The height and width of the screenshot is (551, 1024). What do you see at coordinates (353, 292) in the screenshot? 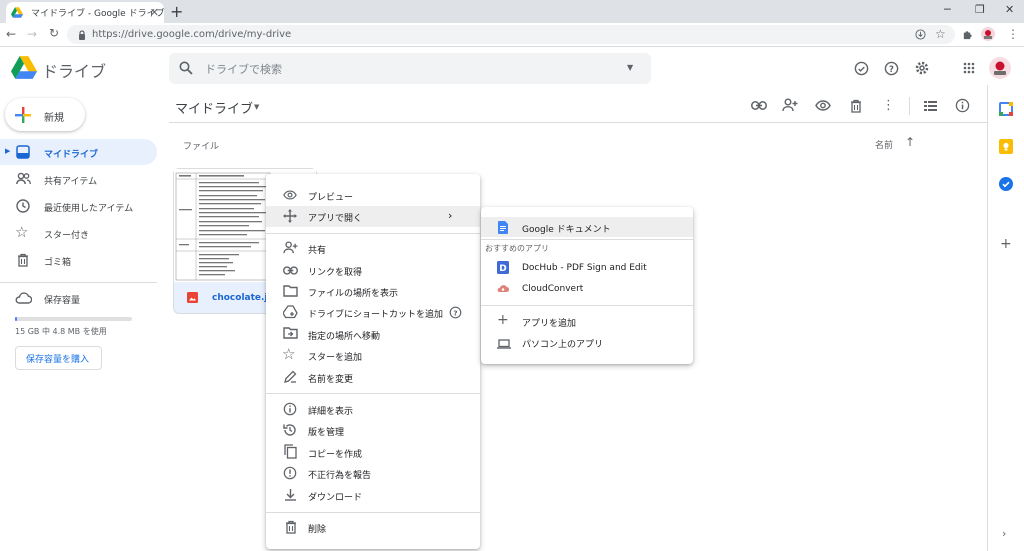
I see `menu-item-show-location: ファイルの場所を表示` at bounding box center [353, 292].